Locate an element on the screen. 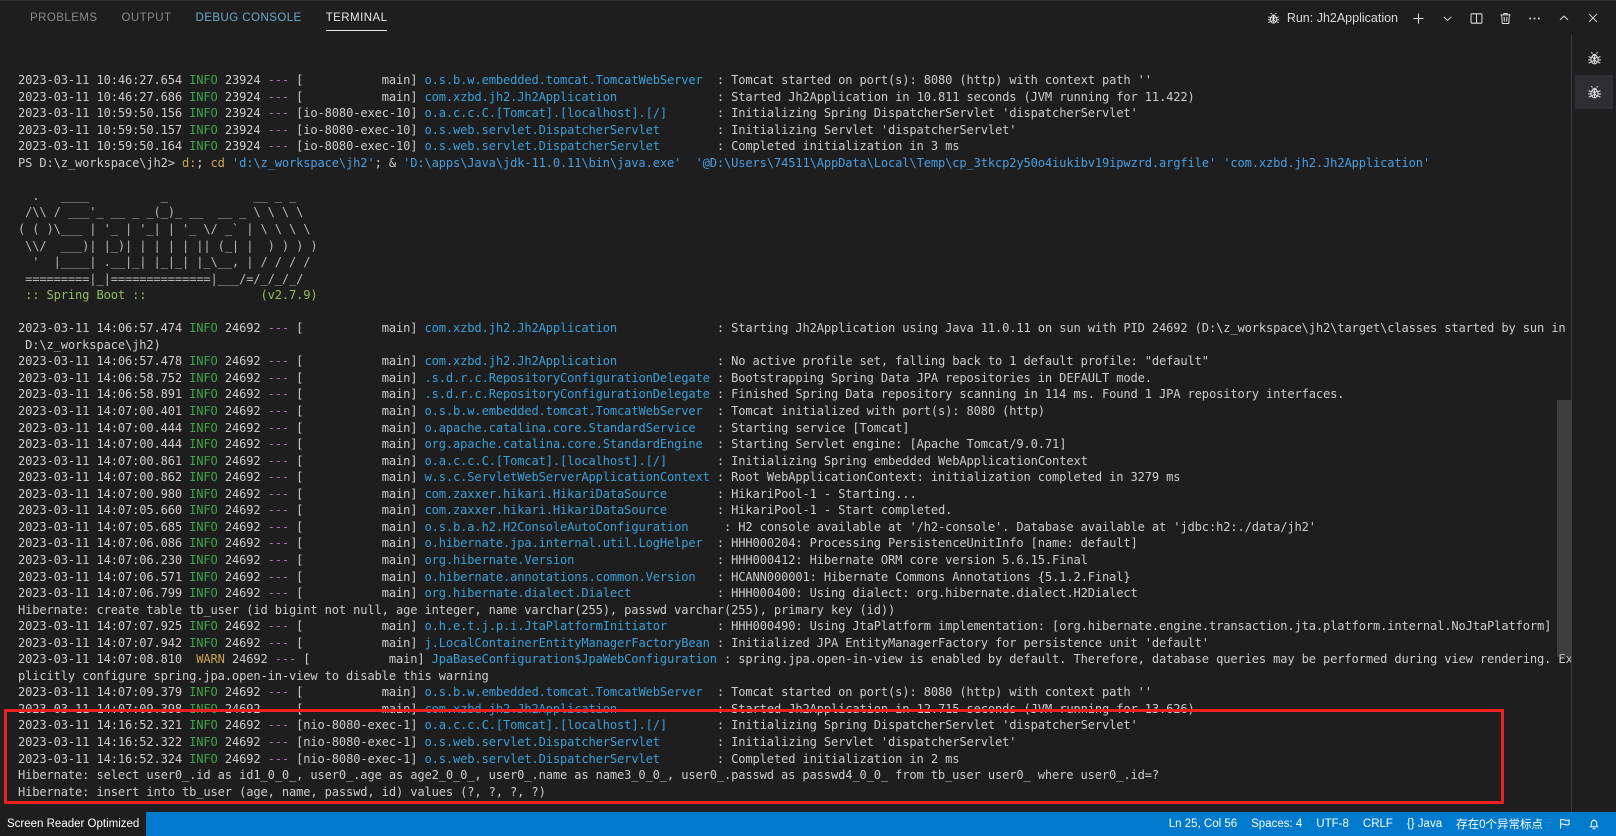 The image size is (1616, 836). tab-debug-console: DEBUG CONSOLE is located at coordinates (249, 18).